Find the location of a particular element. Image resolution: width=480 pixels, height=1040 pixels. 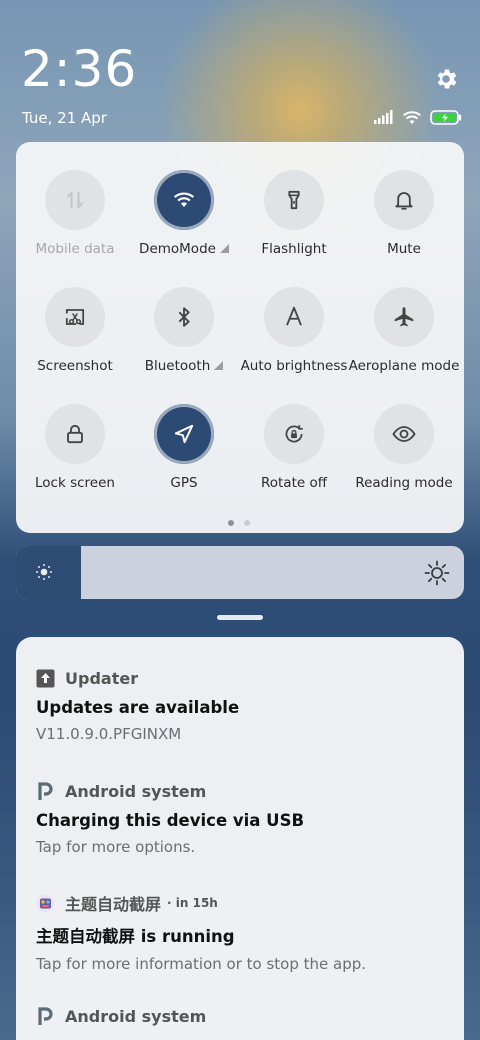

screenshot-icon is located at coordinates (75, 317).